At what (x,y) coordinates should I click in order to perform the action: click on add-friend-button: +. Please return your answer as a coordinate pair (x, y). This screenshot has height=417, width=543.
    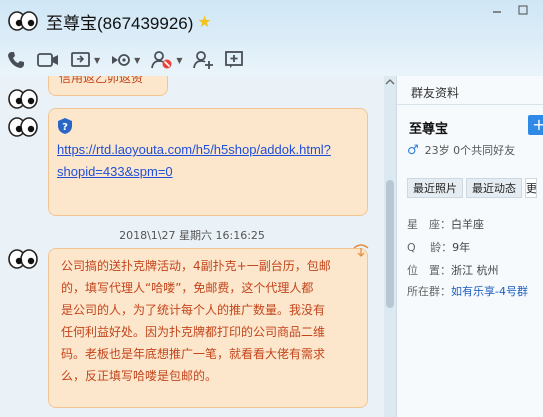
    Looking at the image, I should click on (535, 125).